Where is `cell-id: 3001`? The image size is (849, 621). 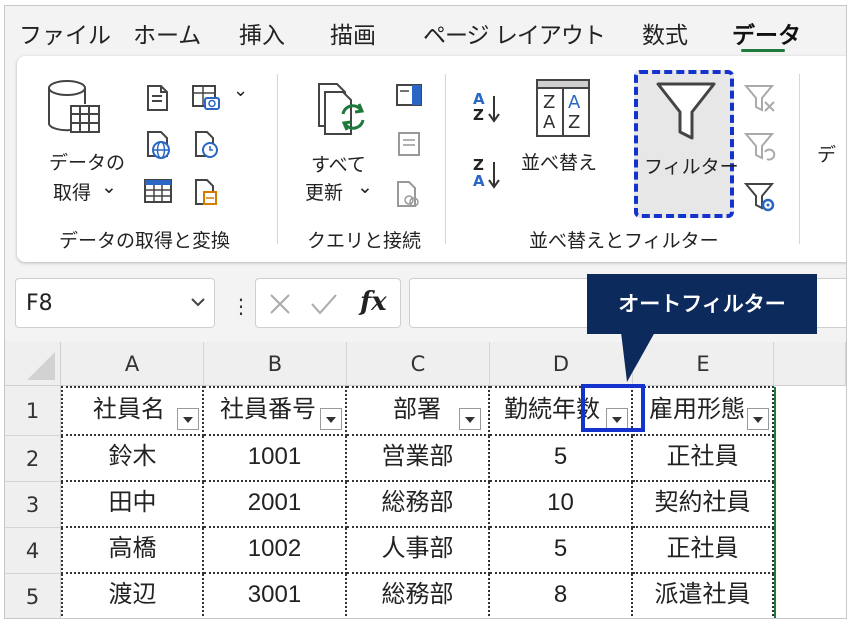 cell-id: 3001 is located at coordinates (275, 596).